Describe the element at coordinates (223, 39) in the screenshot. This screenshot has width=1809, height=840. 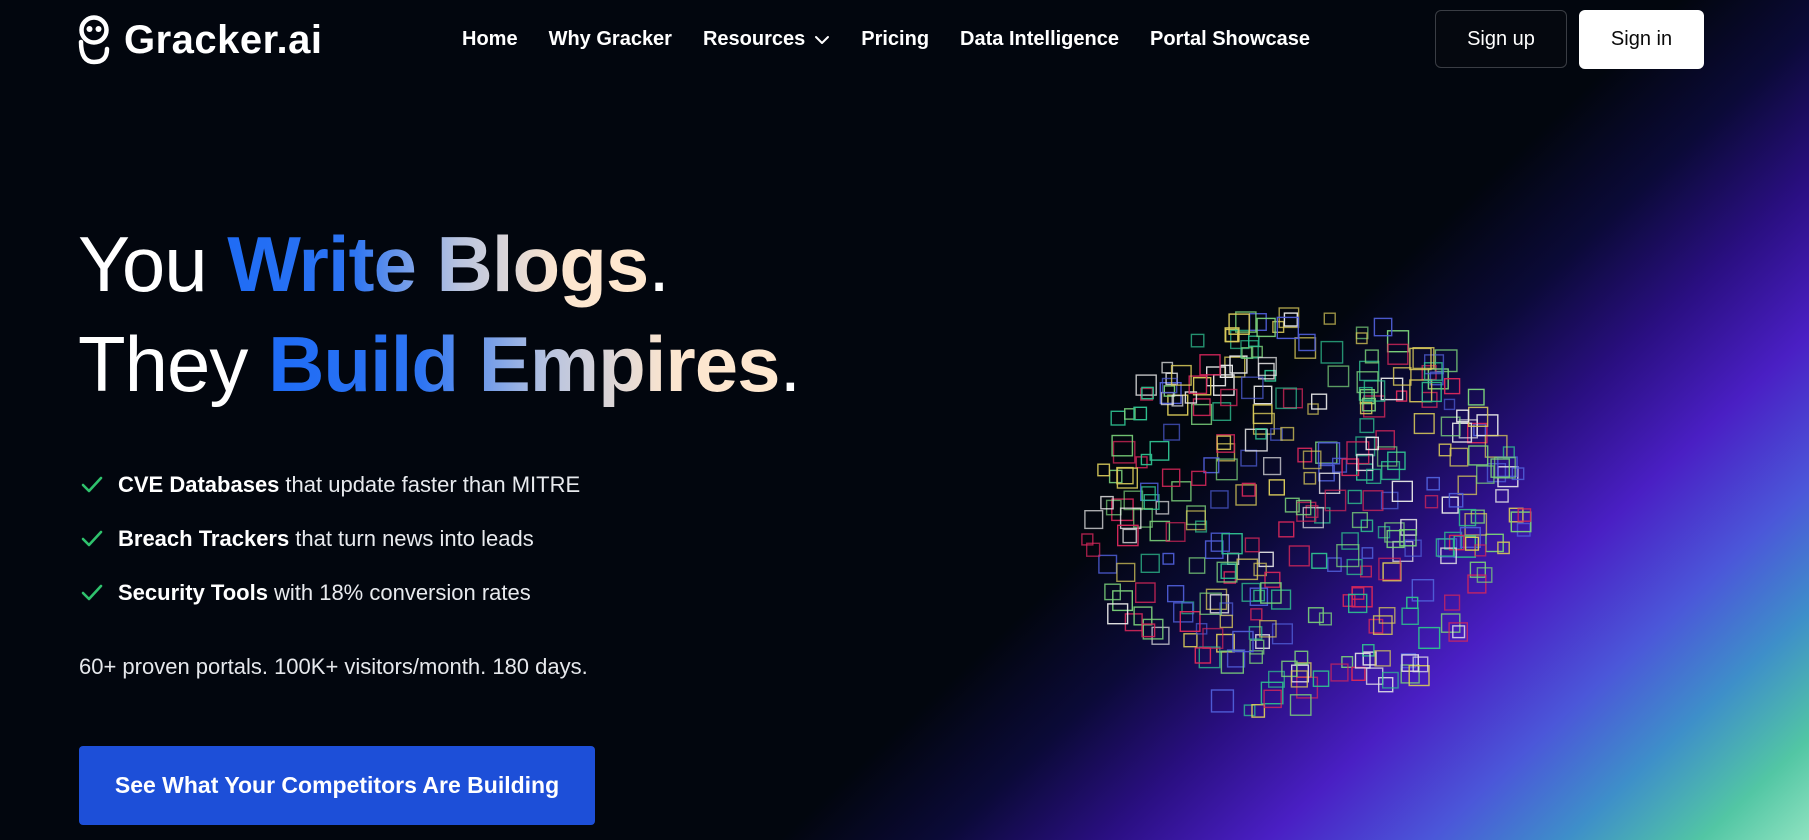
I see `brand-name: Gracker.ai` at that location.